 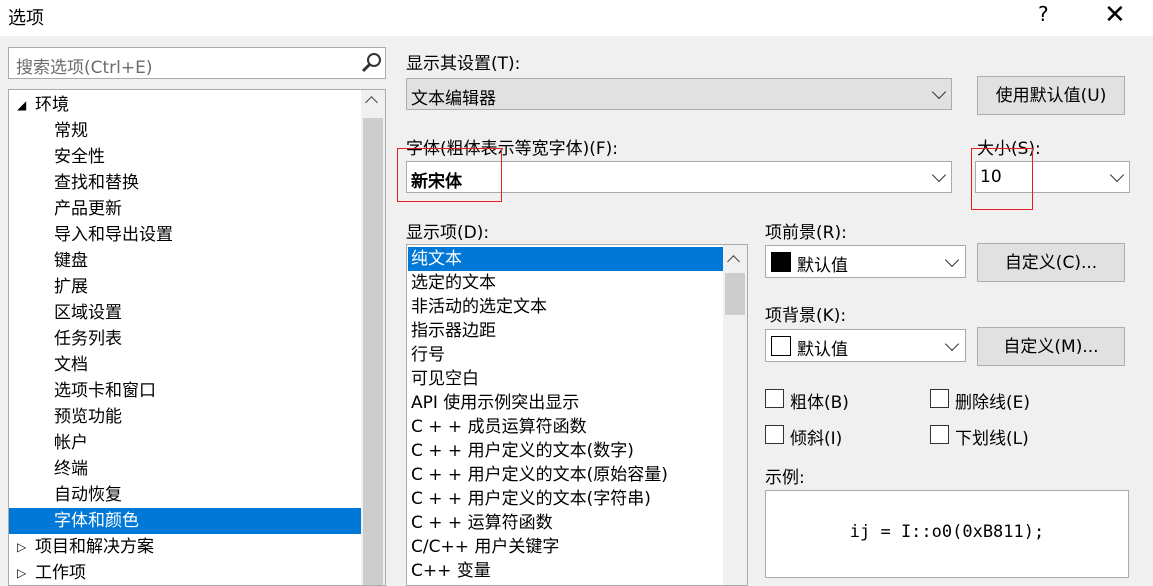 What do you see at coordinates (453, 99) in the screenshot?
I see `show-settings-value: 文本编辑器` at bounding box center [453, 99].